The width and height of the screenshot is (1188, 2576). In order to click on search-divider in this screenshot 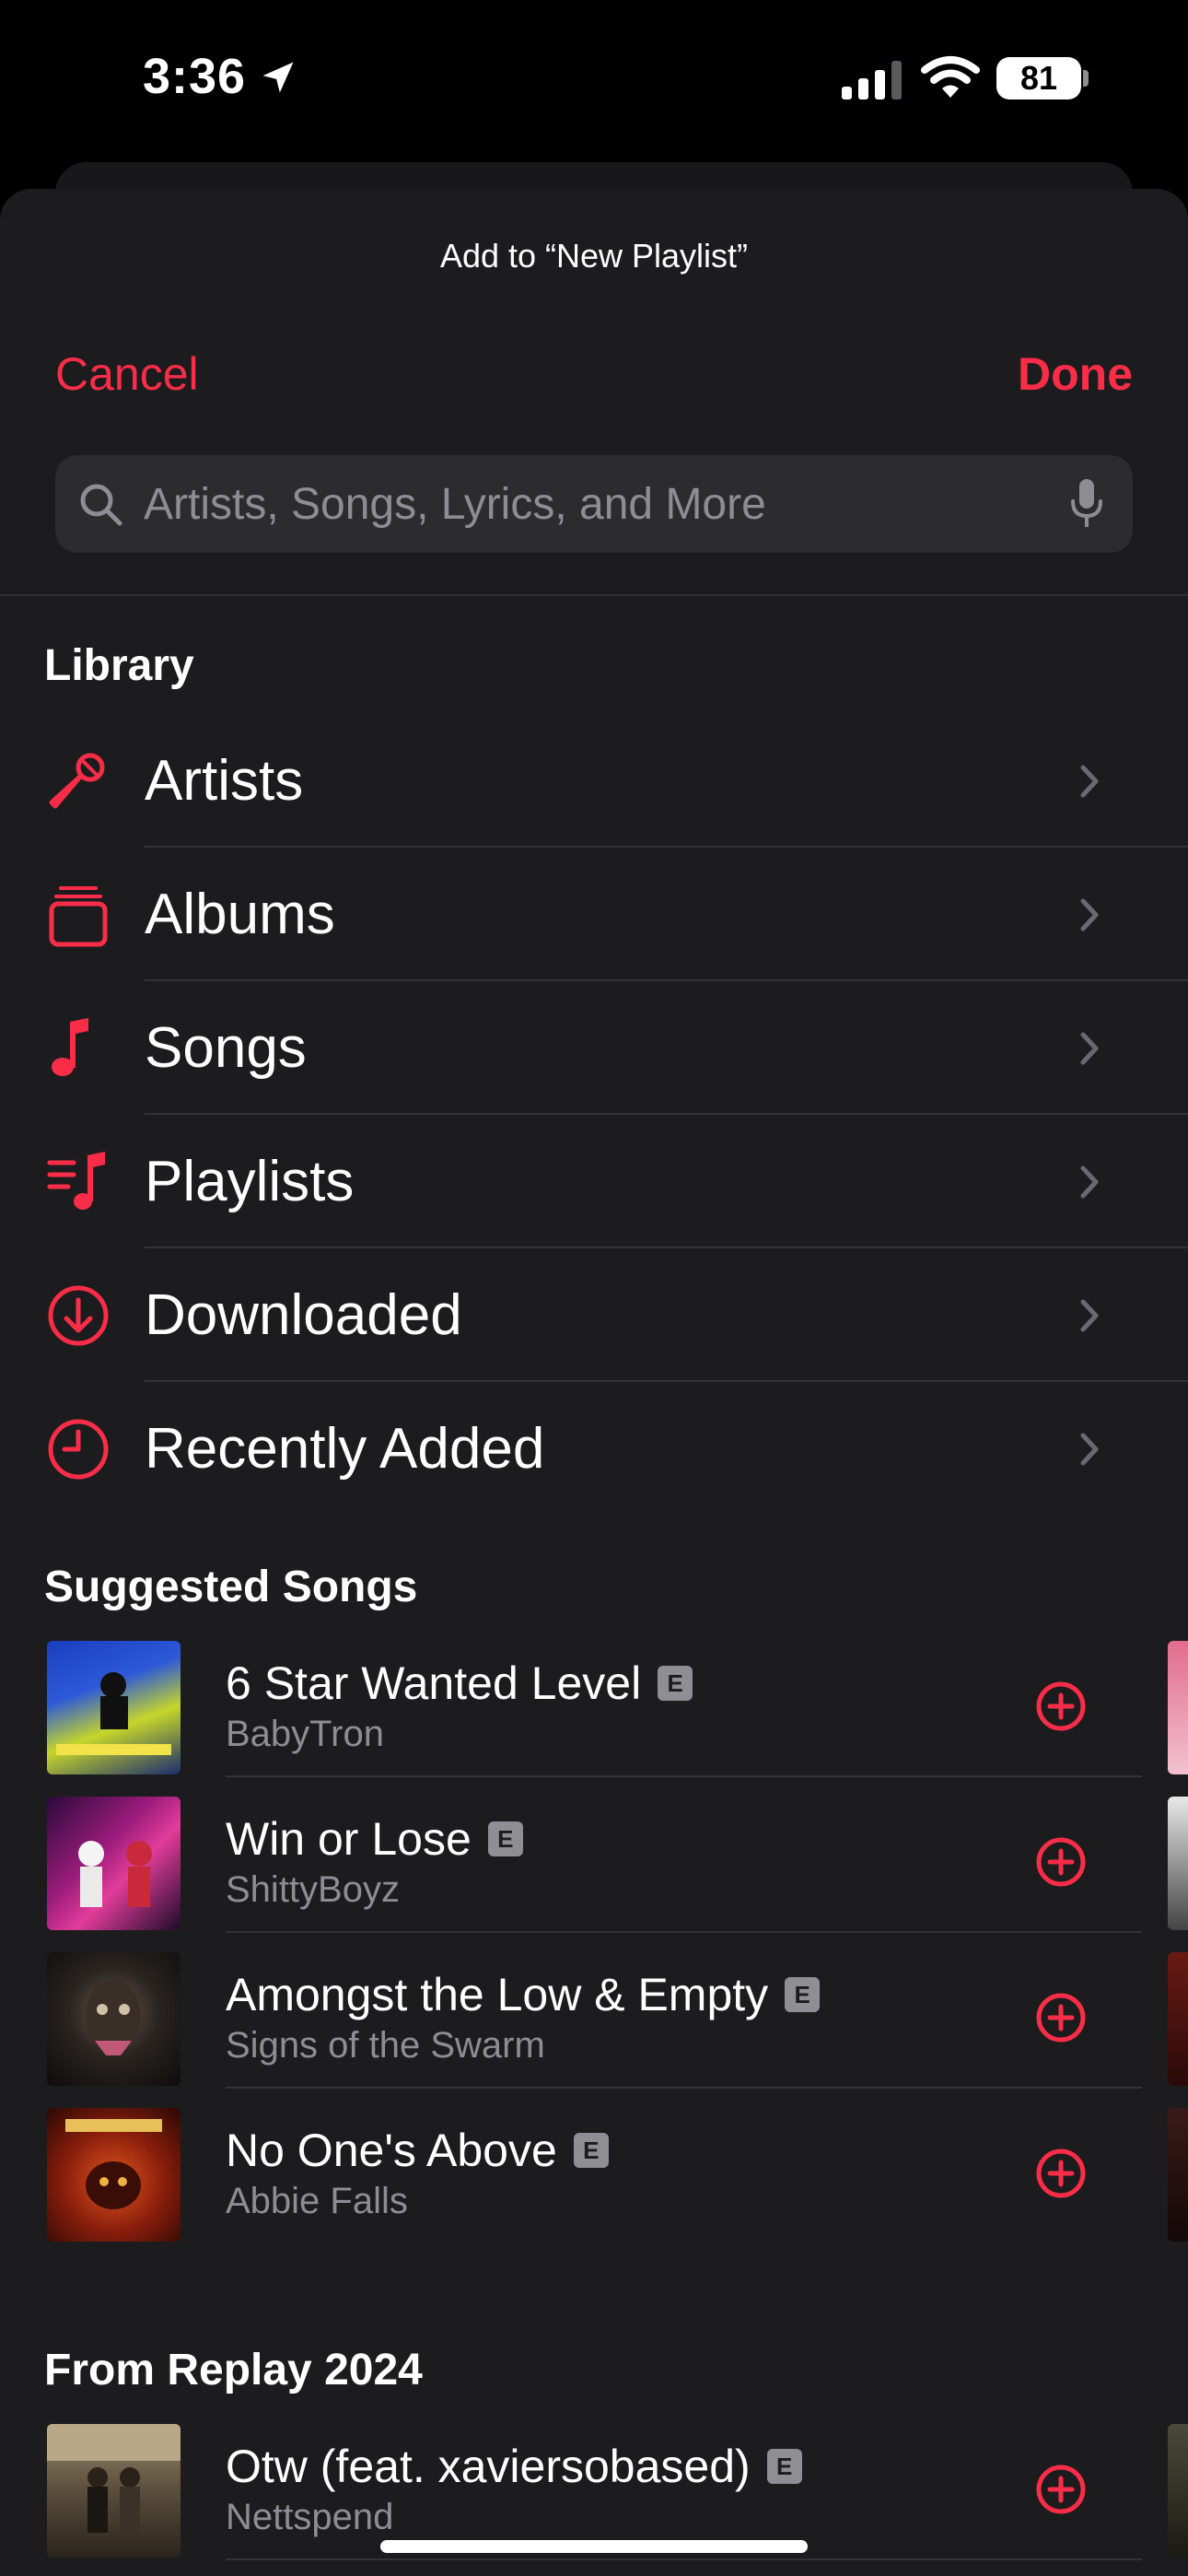, I will do `click(594, 595)`.